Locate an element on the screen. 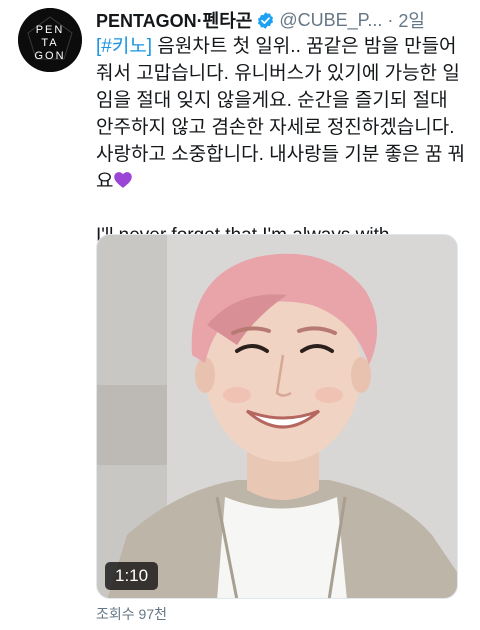 Image resolution: width=480 pixels, height=630 pixels. purple-heart-emoji is located at coordinates (123, 180).